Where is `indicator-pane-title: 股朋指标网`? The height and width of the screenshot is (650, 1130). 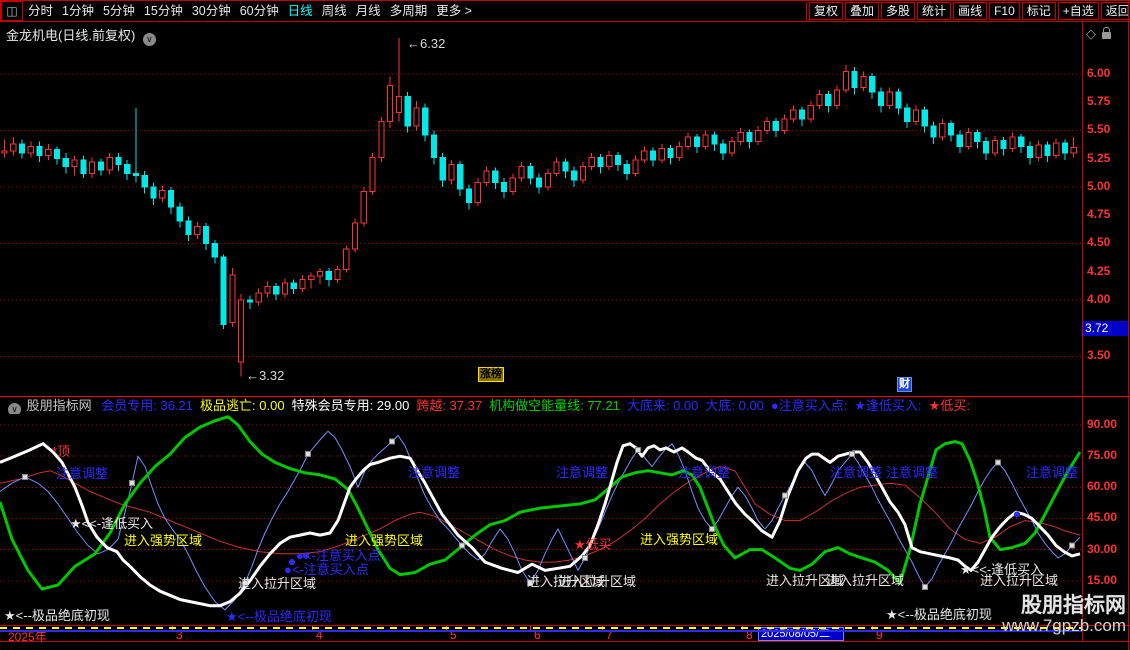
indicator-pane-title: 股朋指标网 is located at coordinates (59, 405).